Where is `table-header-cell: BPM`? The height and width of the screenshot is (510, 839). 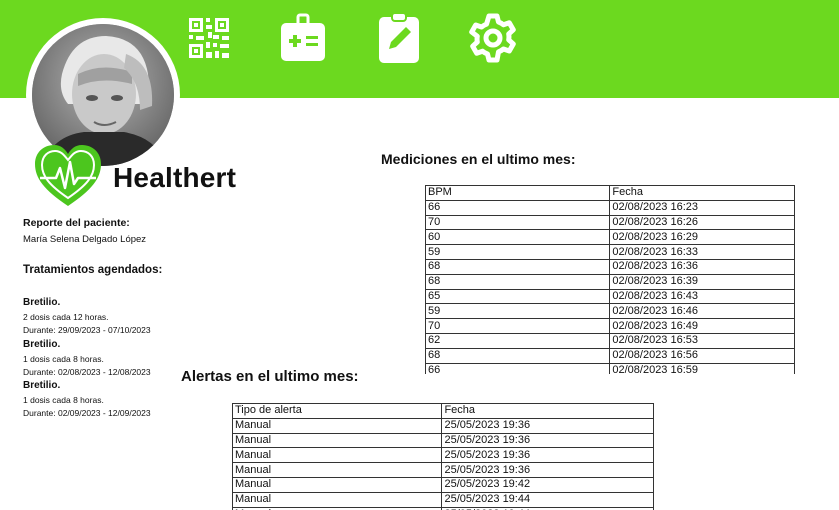 table-header-cell: BPM is located at coordinates (518, 193).